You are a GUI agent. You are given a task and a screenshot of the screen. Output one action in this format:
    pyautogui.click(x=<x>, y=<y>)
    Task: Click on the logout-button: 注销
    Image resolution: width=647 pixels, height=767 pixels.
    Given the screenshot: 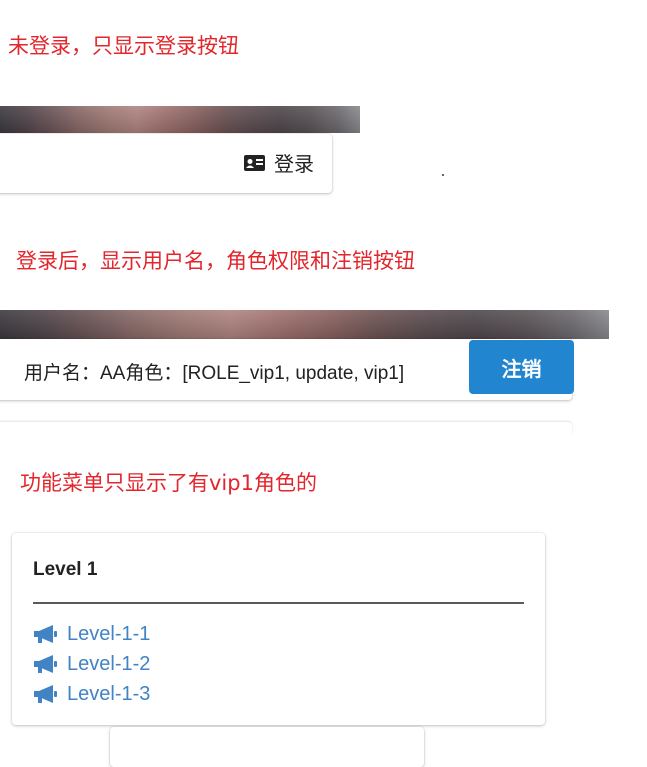 What is the action you would take?
    pyautogui.click(x=521, y=367)
    